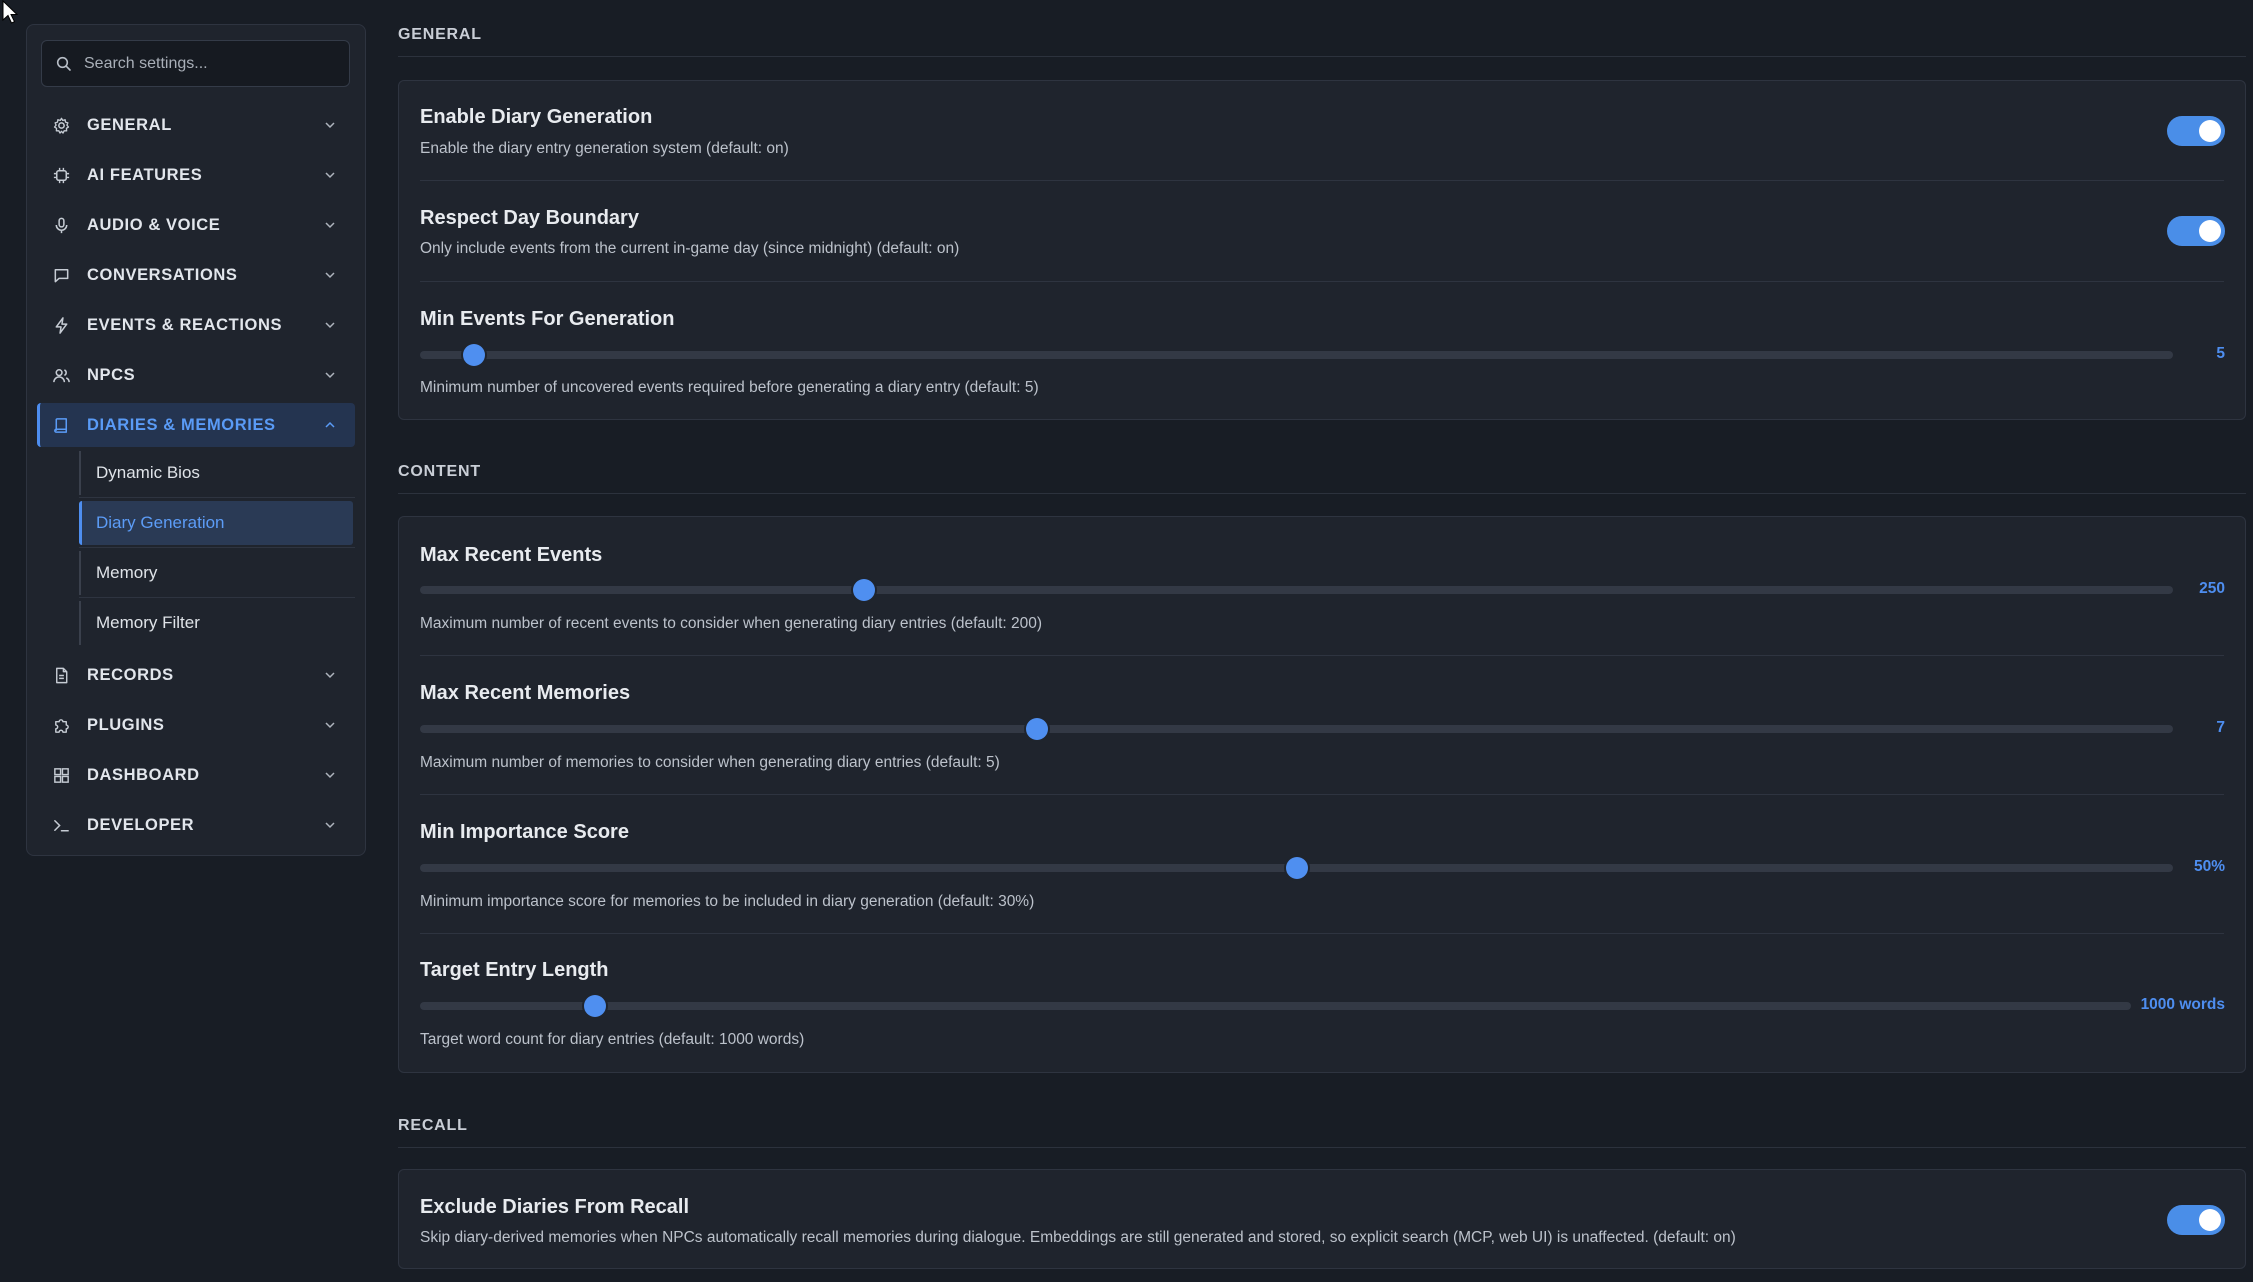  I want to click on enable-diary-generation-toggle, so click(2196, 131).